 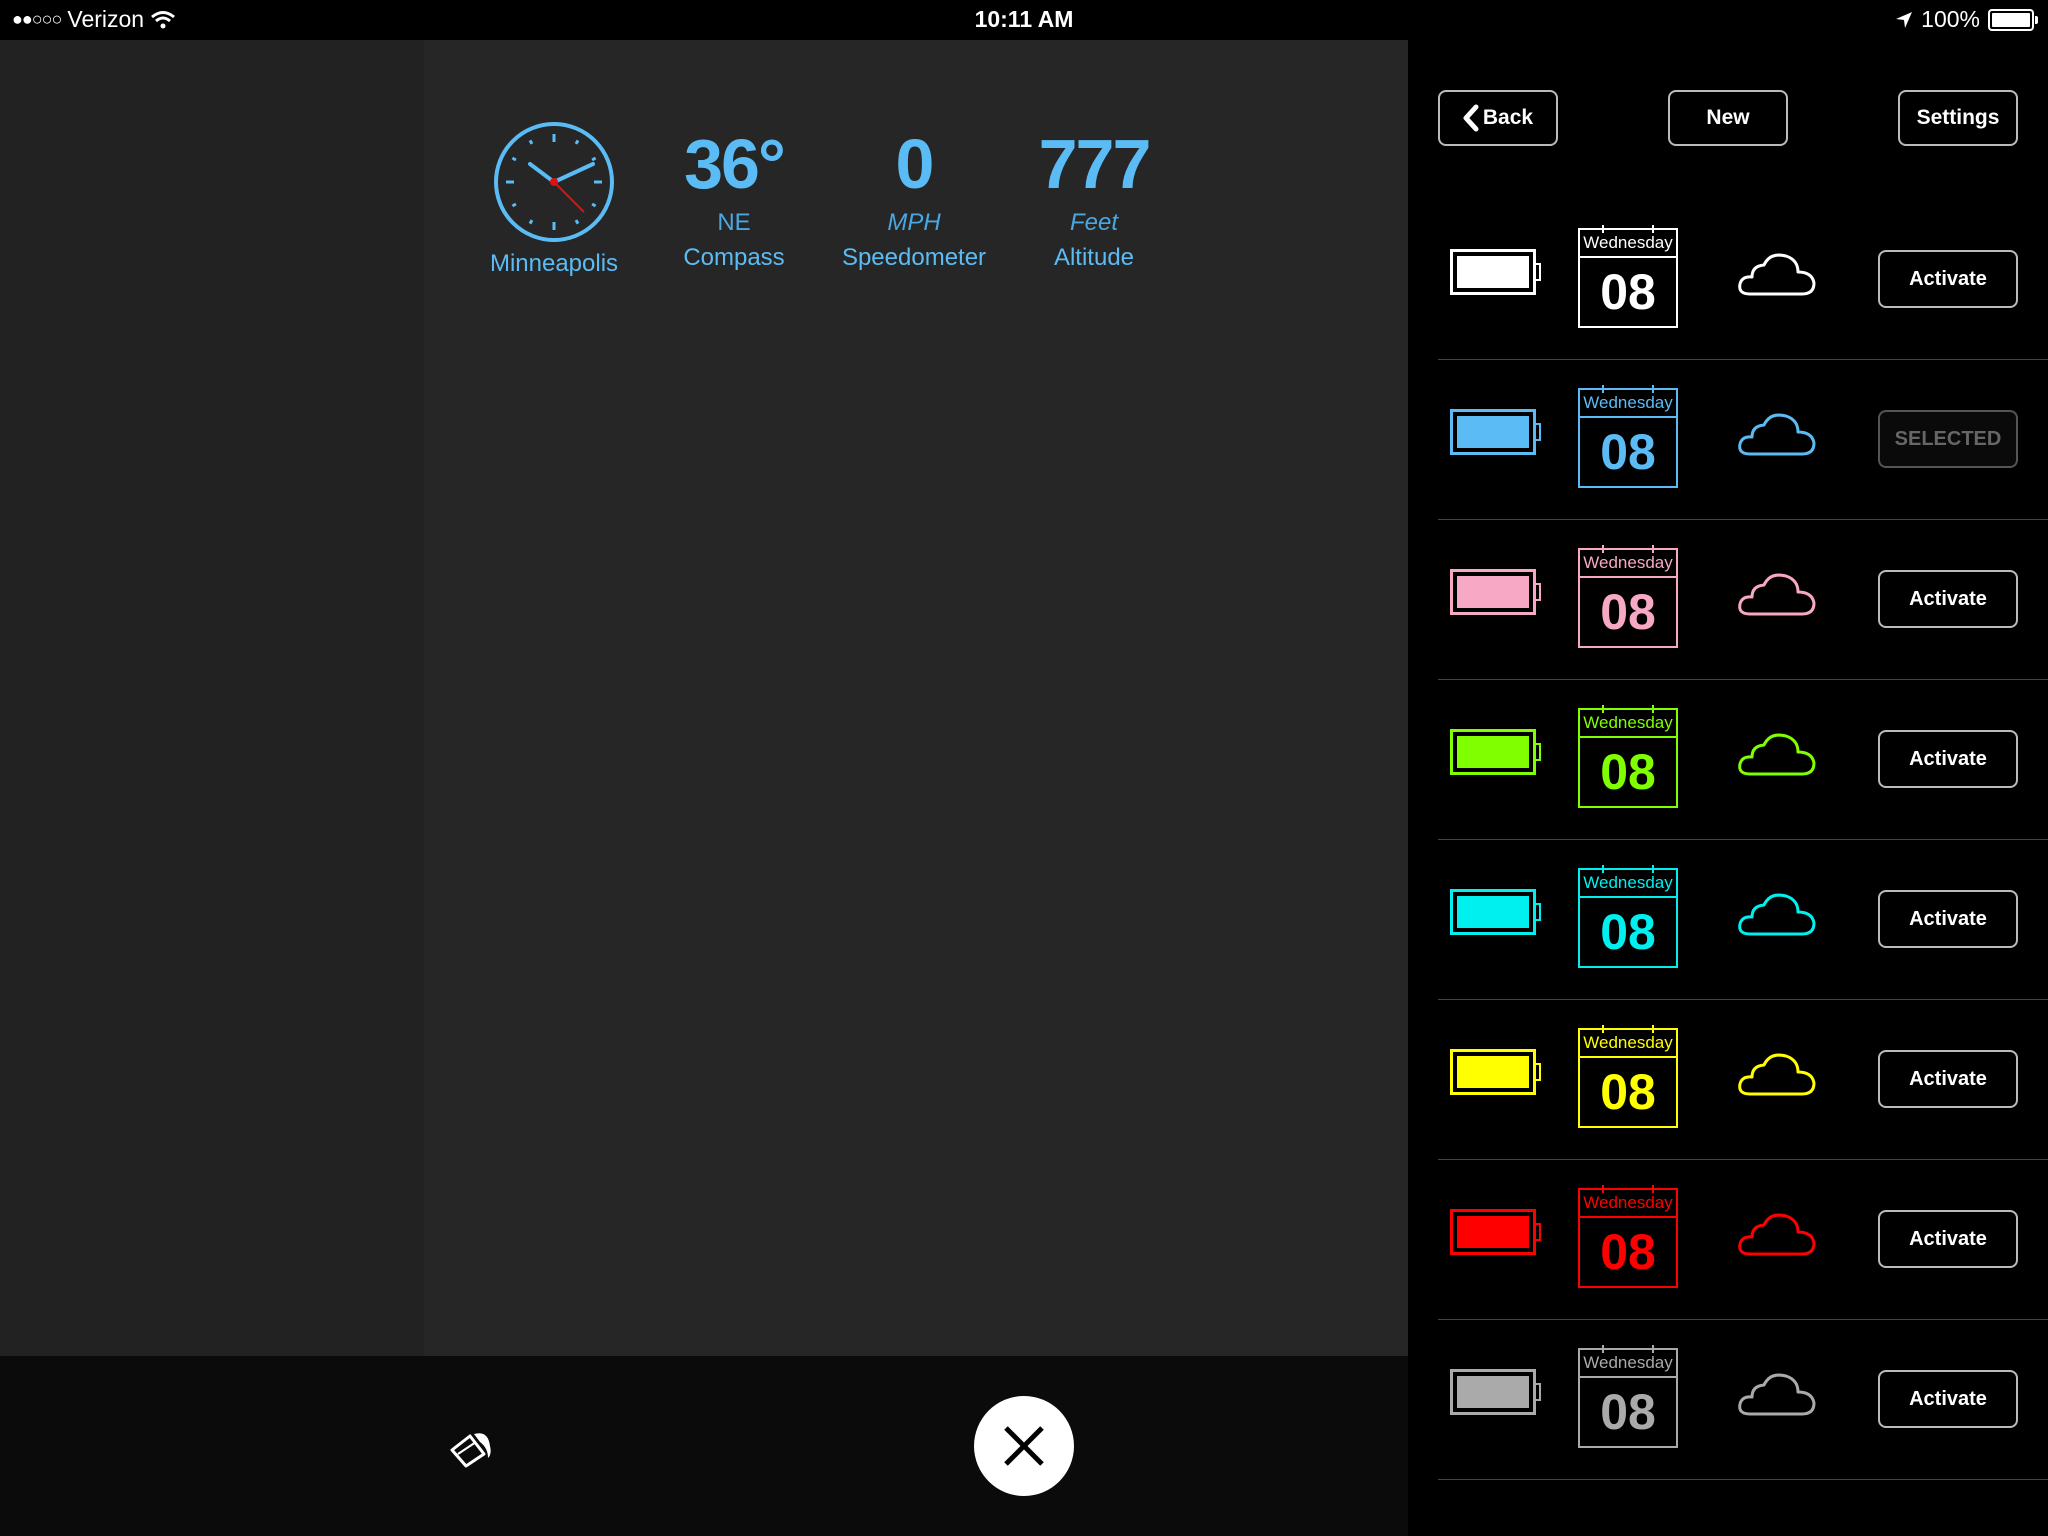 What do you see at coordinates (1950, 19) in the screenshot?
I see `battery-percent: 100%` at bounding box center [1950, 19].